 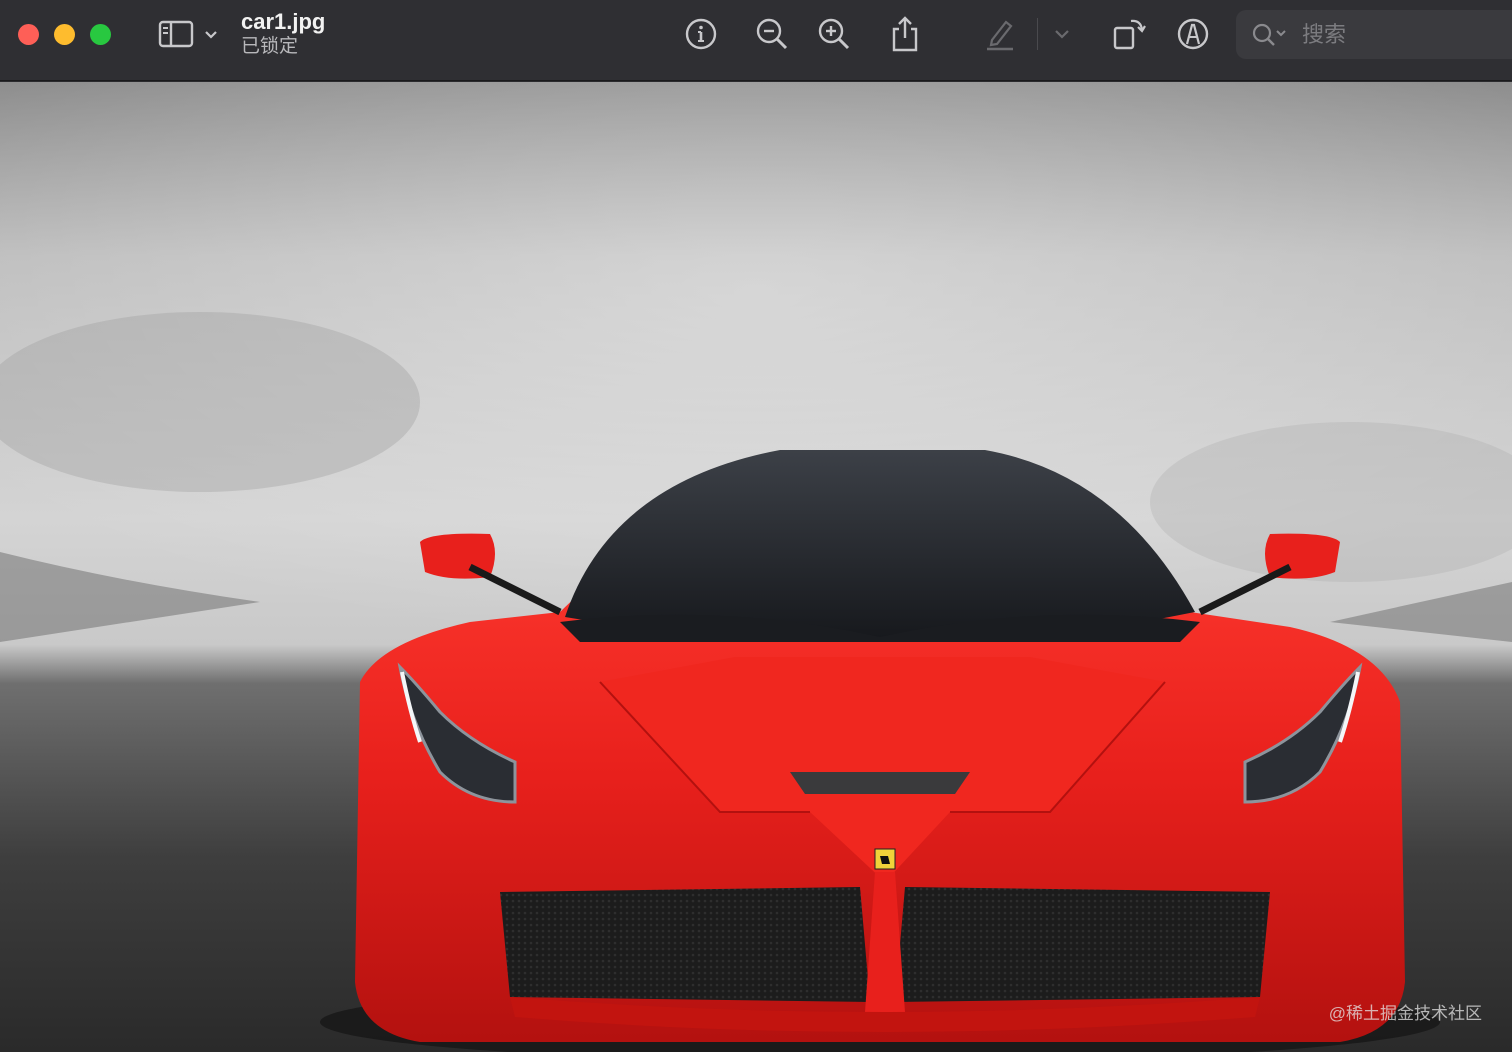 I want to click on share-button, so click(x=905, y=34).